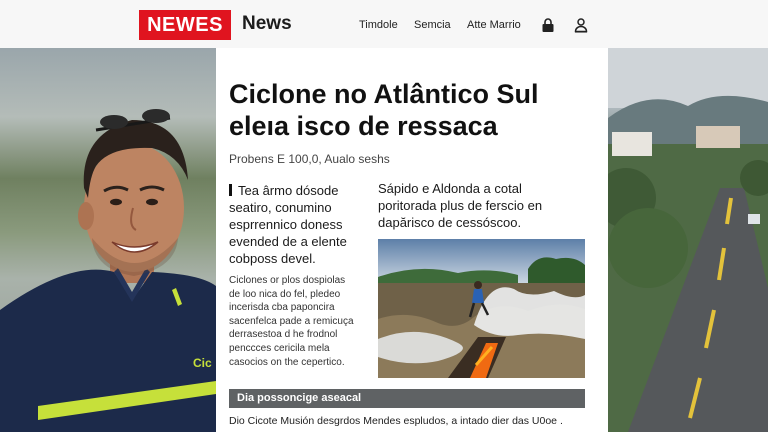  What do you see at coordinates (450, 222) in the screenshot?
I see `side-line: dapăriscο de cessóscοo.` at bounding box center [450, 222].